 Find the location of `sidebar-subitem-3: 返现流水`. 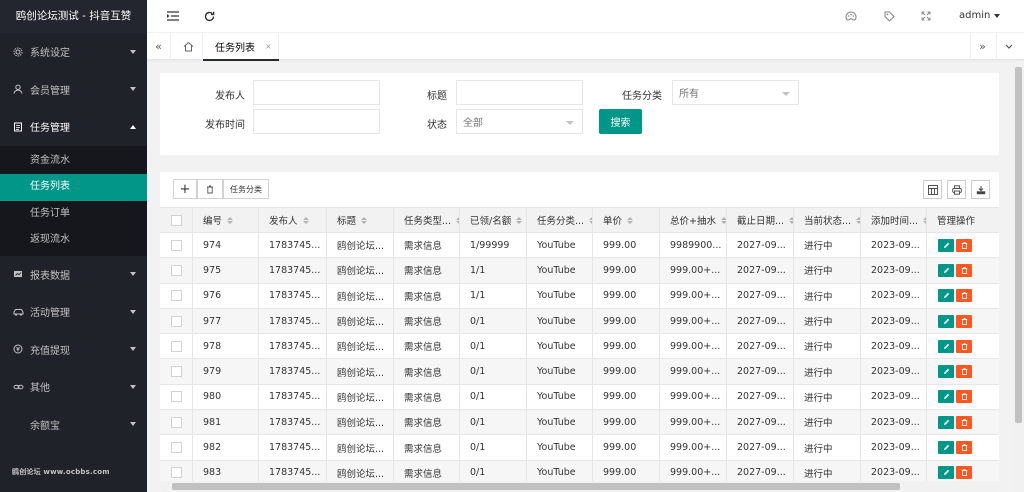

sidebar-subitem-3: 返现流水 is located at coordinates (73, 240).